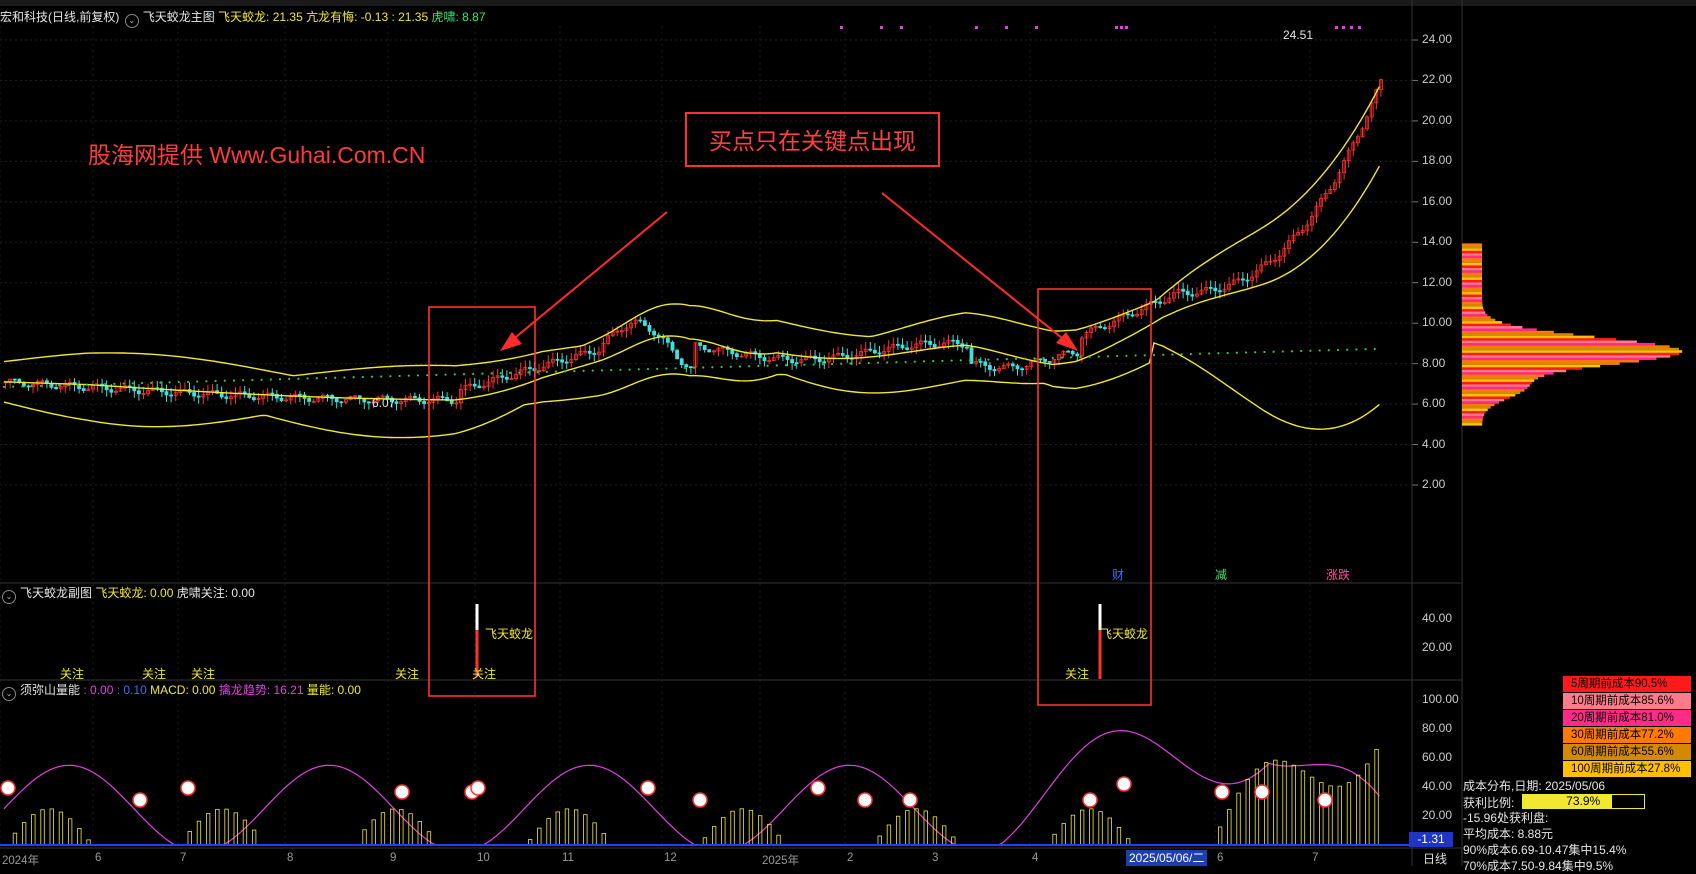 The image size is (1696, 874). What do you see at coordinates (1221, 574) in the screenshot?
I see `tag-jian: 减` at bounding box center [1221, 574].